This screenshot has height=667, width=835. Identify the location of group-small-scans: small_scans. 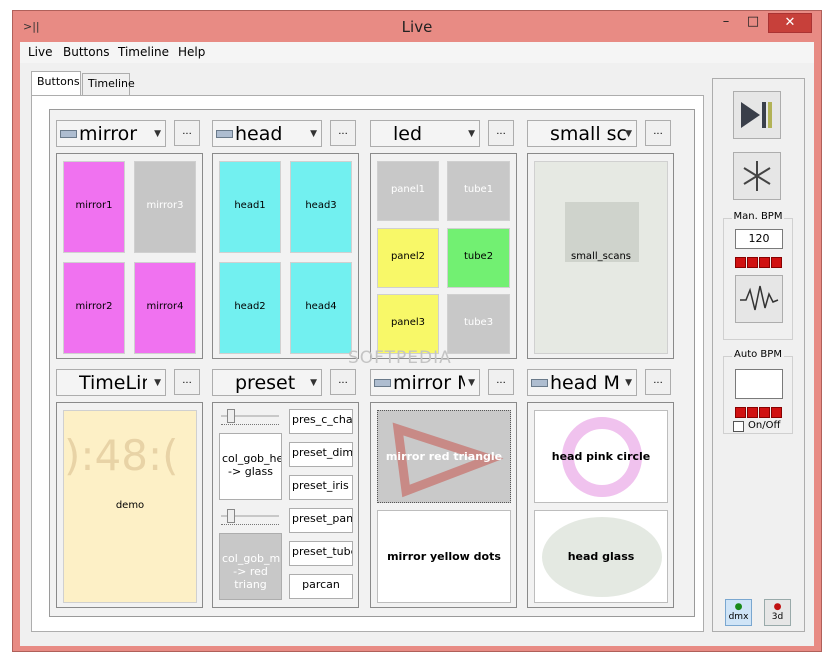
(600, 256).